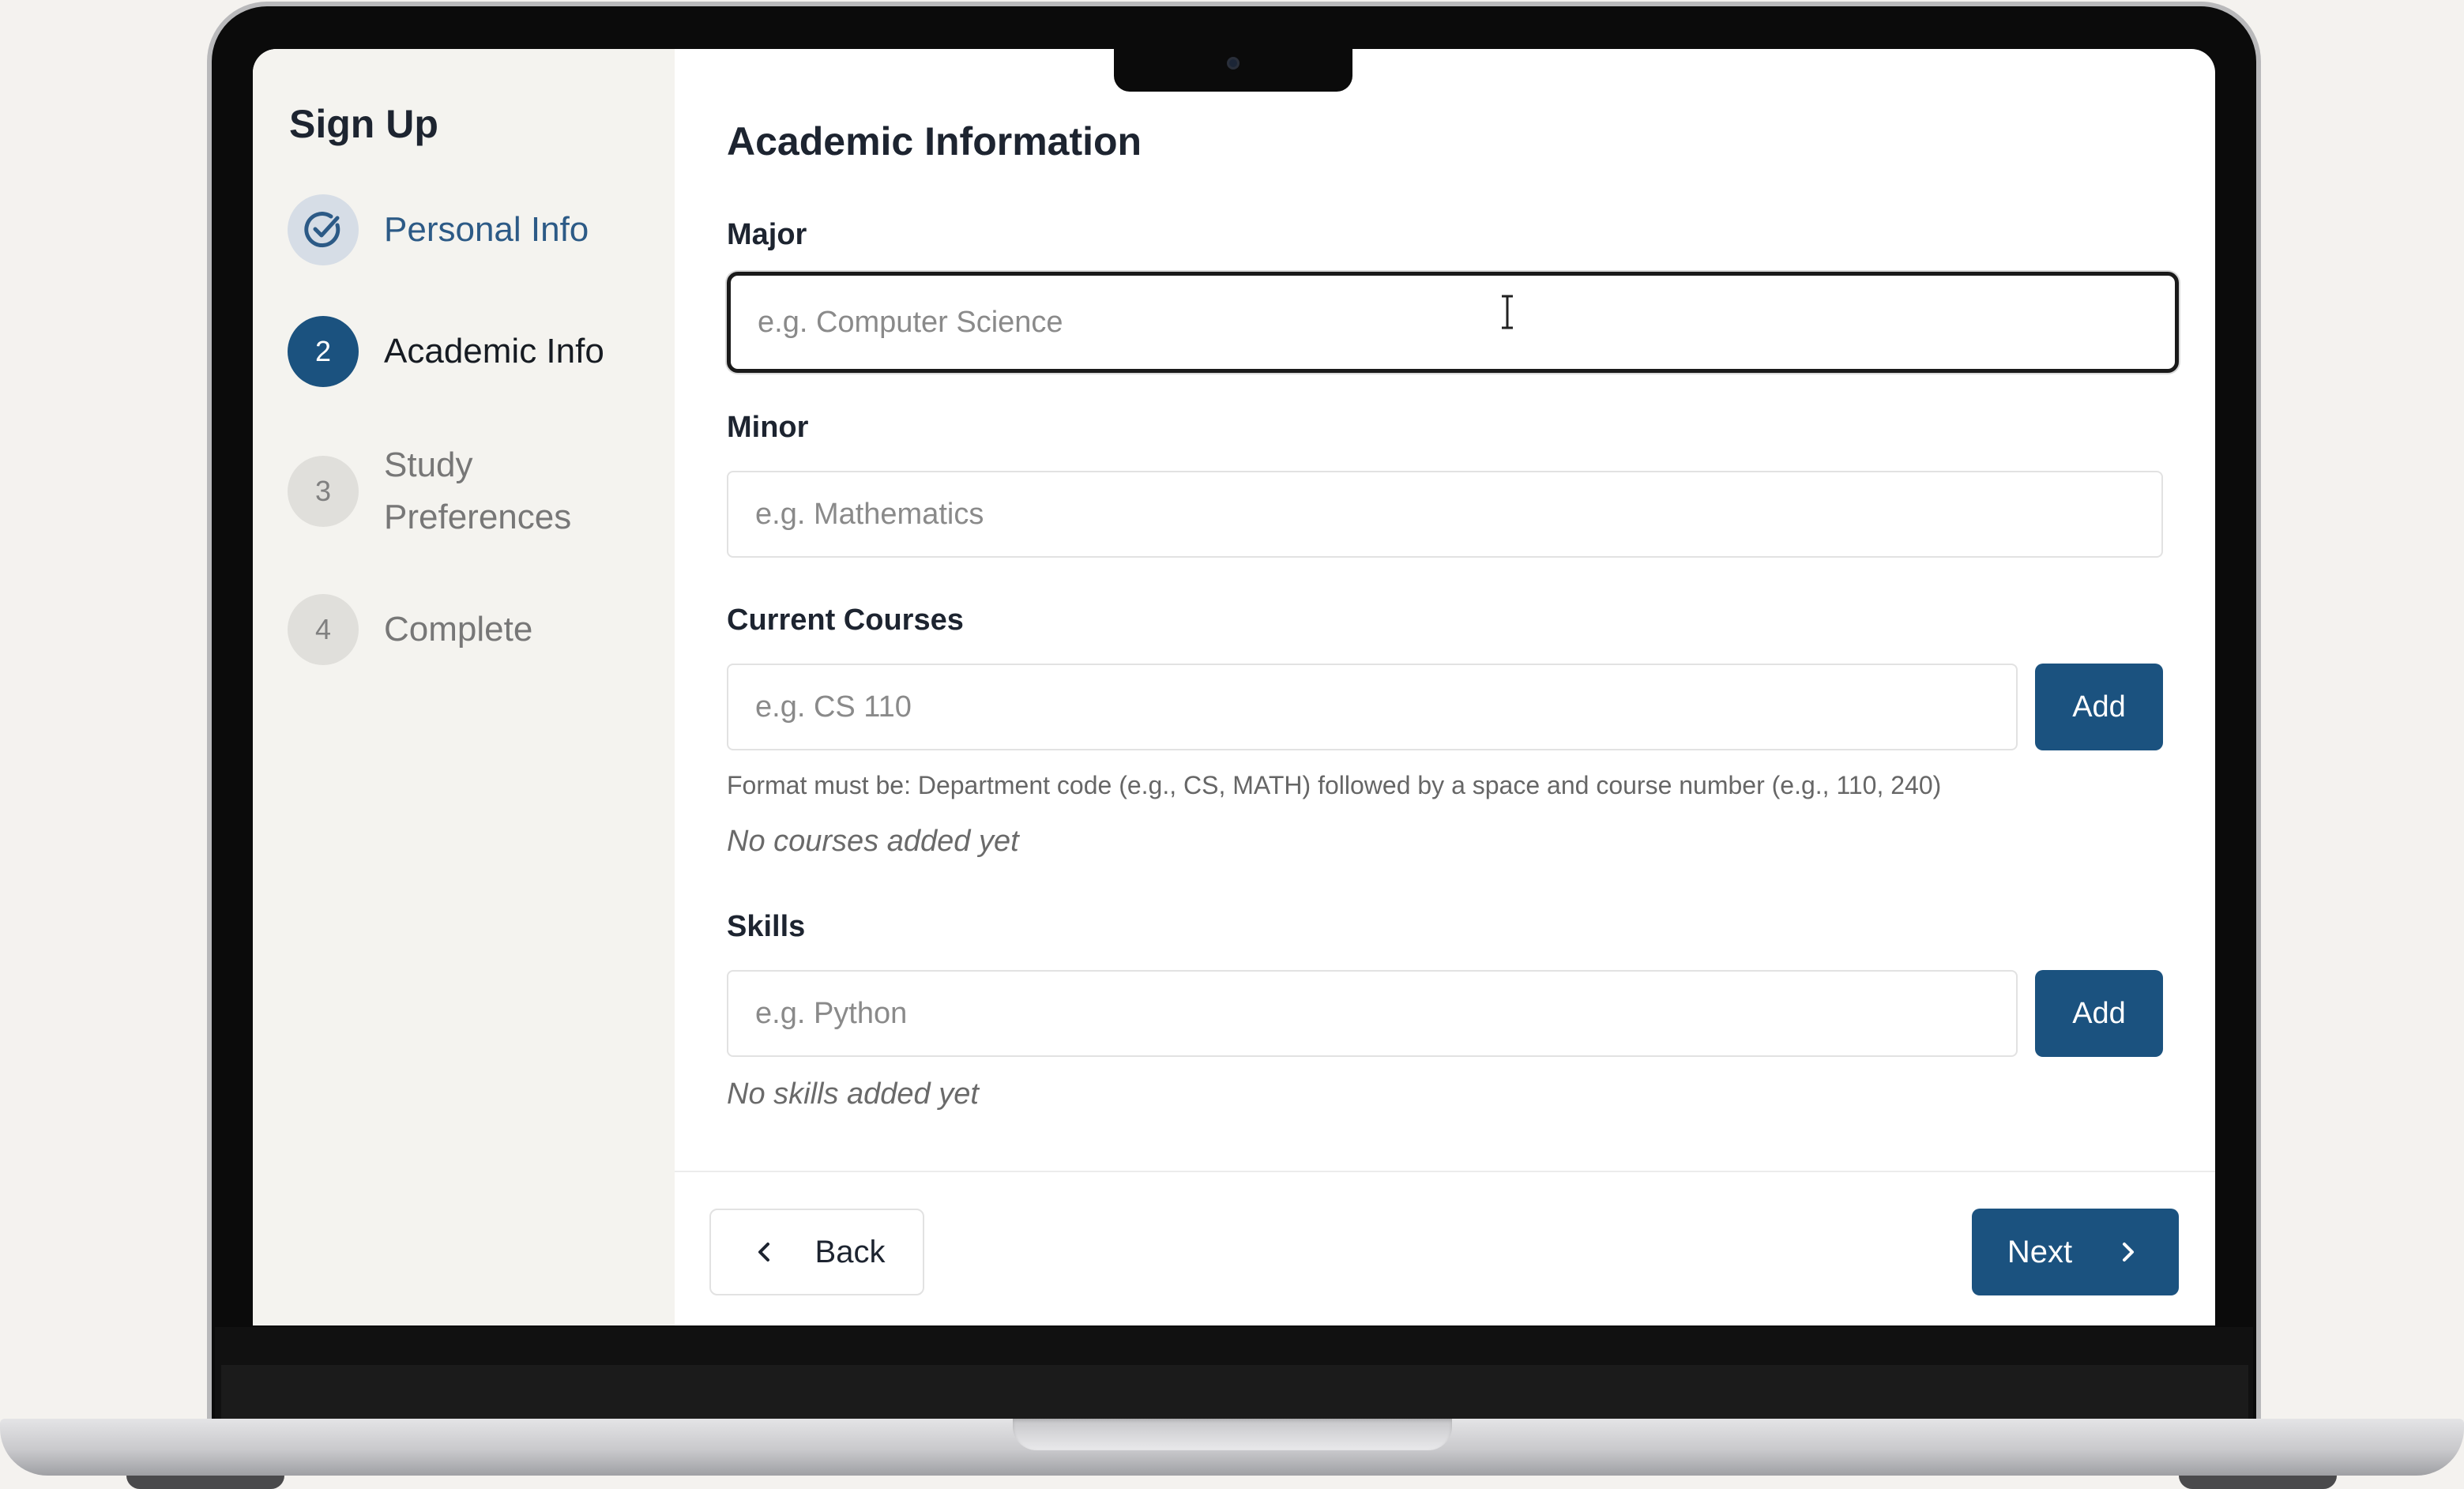 This screenshot has height=1489, width=2464. I want to click on add-course-button: Add, so click(2099, 707).